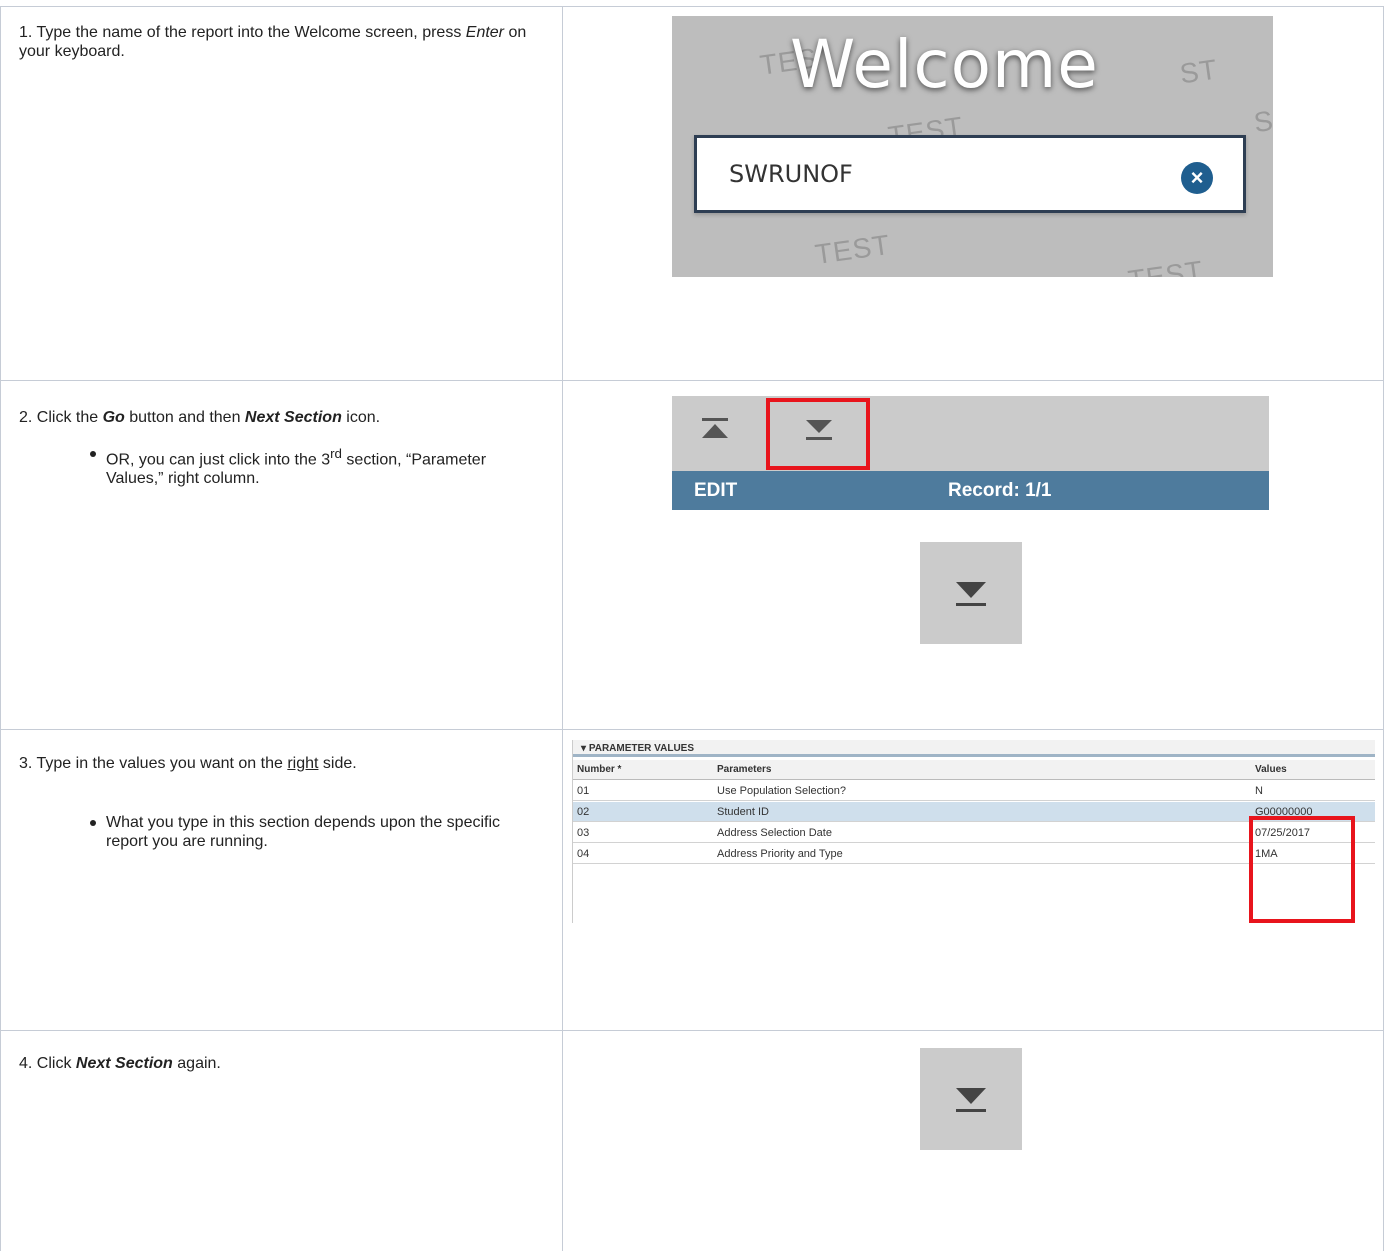 The image size is (1384, 1251). Describe the element at coordinates (716, 490) in the screenshot. I see `mode-label: EDIT` at that location.